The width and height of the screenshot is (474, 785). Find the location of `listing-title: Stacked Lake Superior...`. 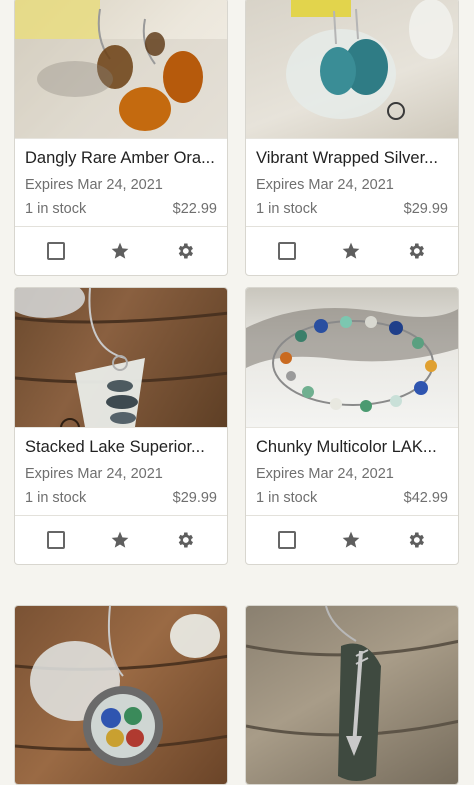

listing-title: Stacked Lake Superior... is located at coordinates (121, 447).